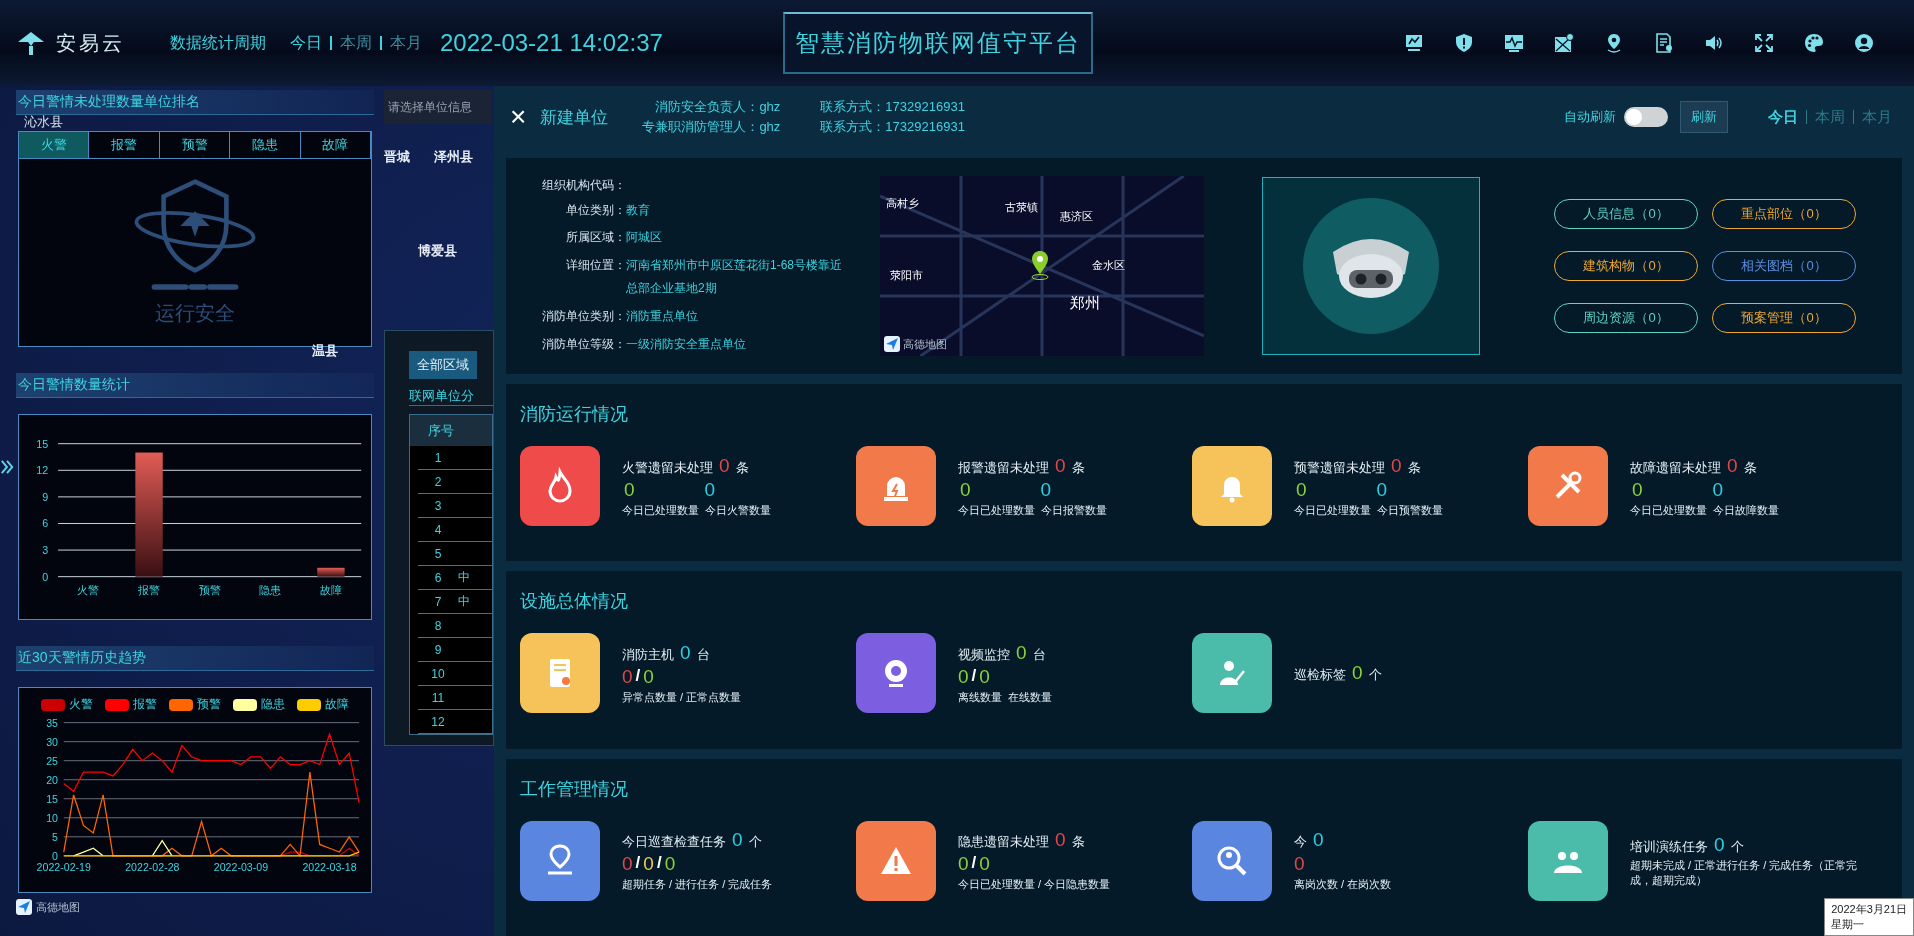  Describe the element at coordinates (55, 836) in the screenshot. I see `axis-tick-label: 5` at that location.